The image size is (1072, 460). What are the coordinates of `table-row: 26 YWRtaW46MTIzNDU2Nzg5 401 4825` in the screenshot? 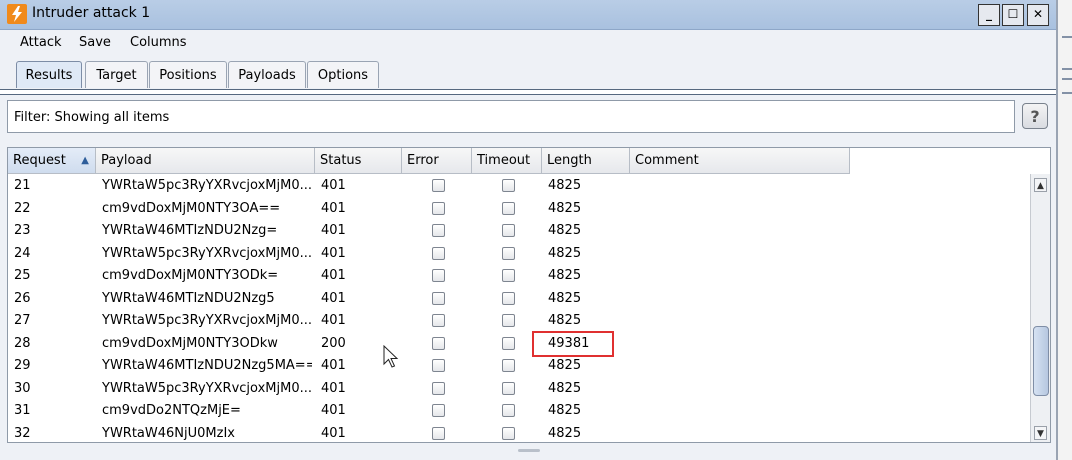 It's located at (513, 298).